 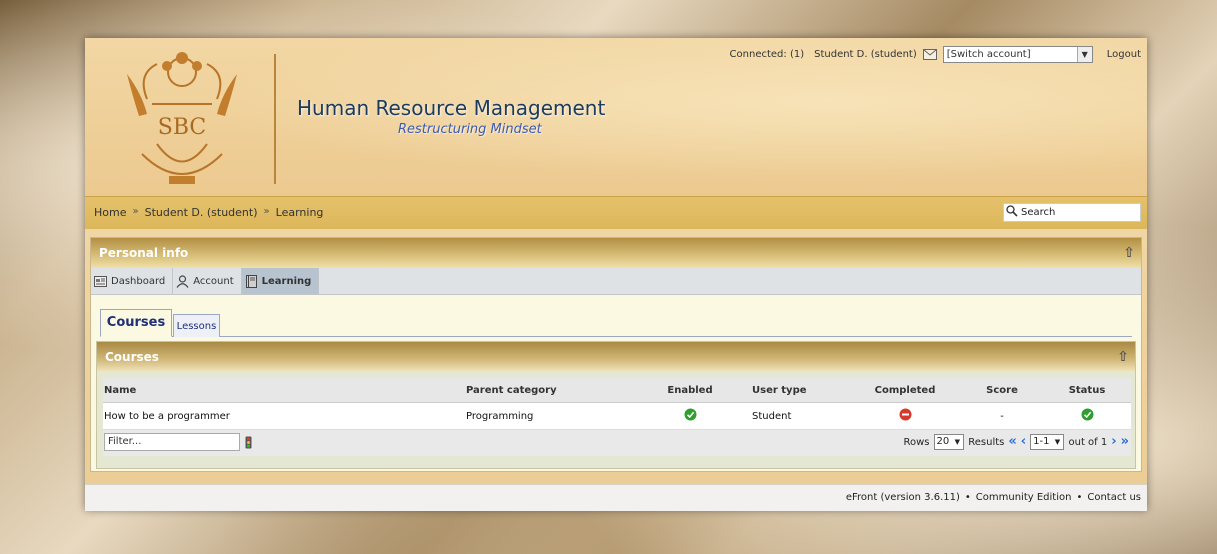 What do you see at coordinates (797, 390) in the screenshot?
I see `column-header: User type` at bounding box center [797, 390].